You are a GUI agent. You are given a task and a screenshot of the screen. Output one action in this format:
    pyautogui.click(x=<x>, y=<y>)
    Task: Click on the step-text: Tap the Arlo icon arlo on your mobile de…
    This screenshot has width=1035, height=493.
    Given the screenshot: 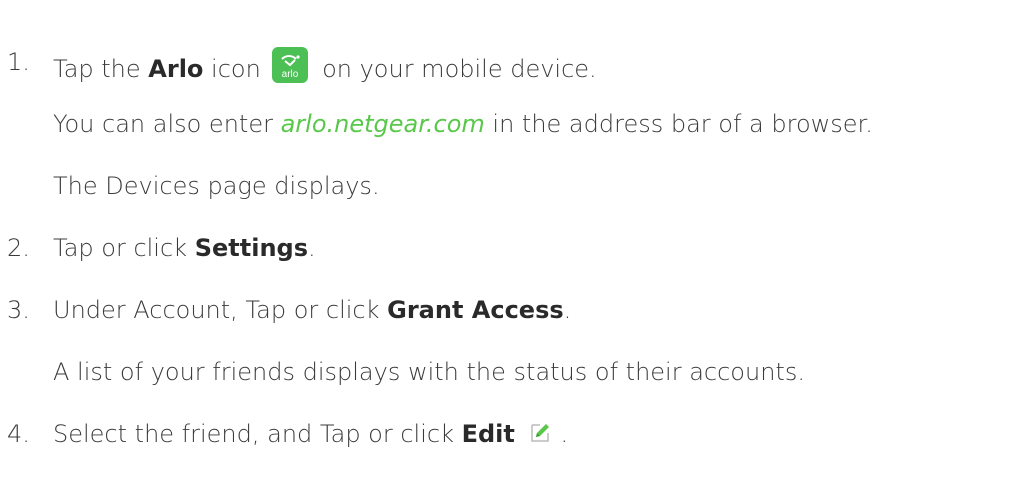 What is the action you would take?
    pyautogui.click(x=325, y=65)
    